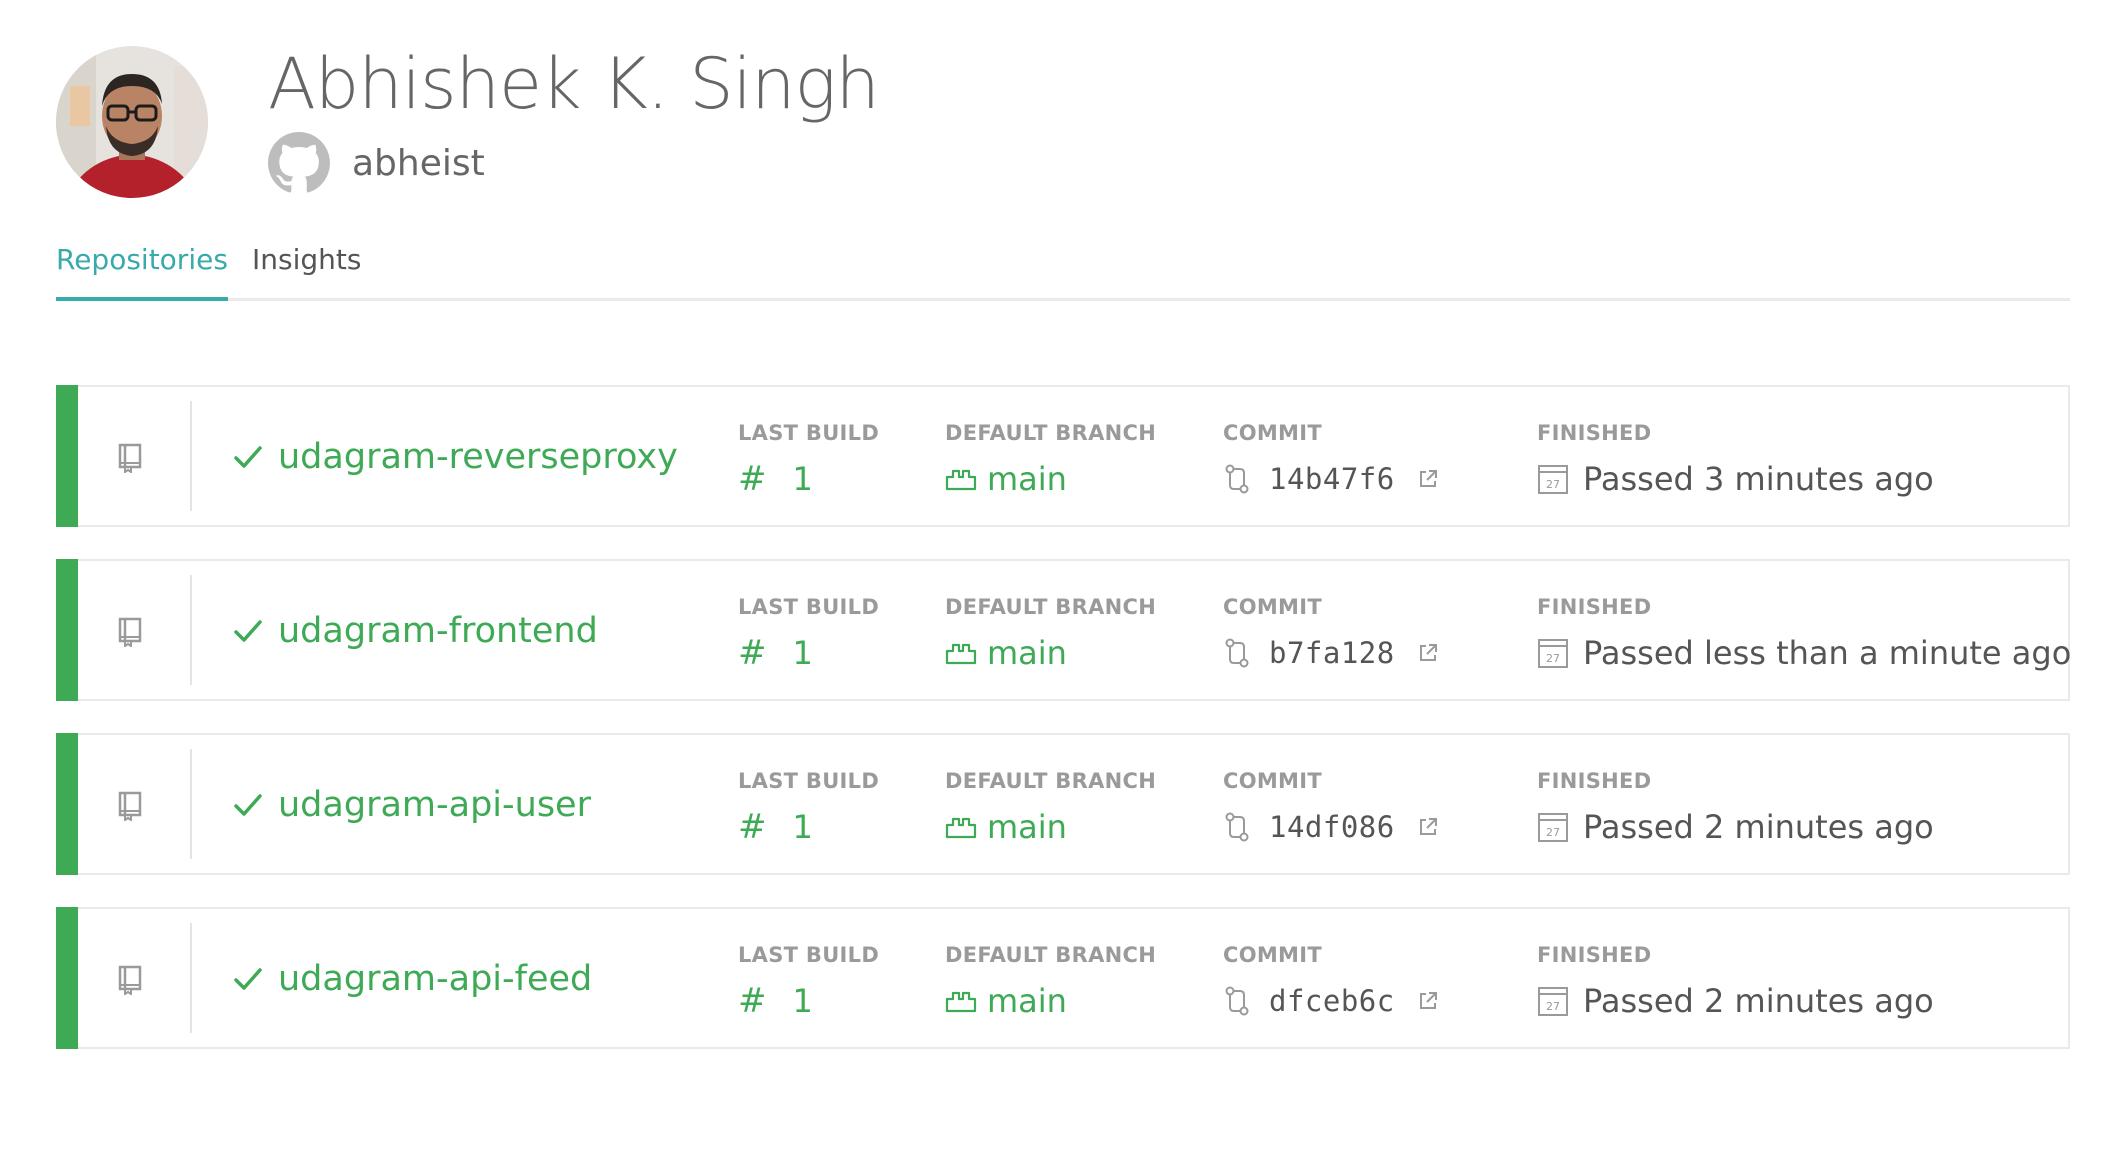 Image resolution: width=2128 pixels, height=1172 pixels. I want to click on github-icon, so click(299, 162).